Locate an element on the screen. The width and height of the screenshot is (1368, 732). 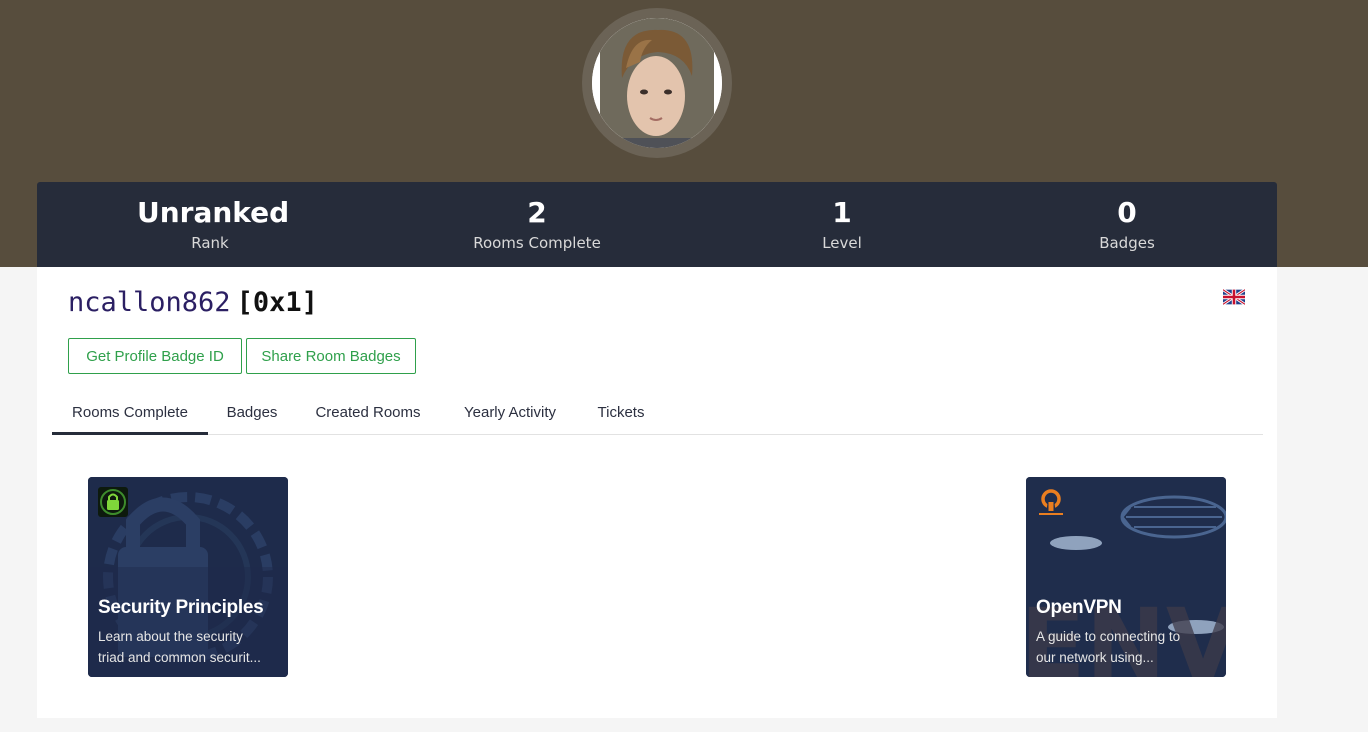
share-room-badges-button: Share Room Badges is located at coordinates (331, 356).